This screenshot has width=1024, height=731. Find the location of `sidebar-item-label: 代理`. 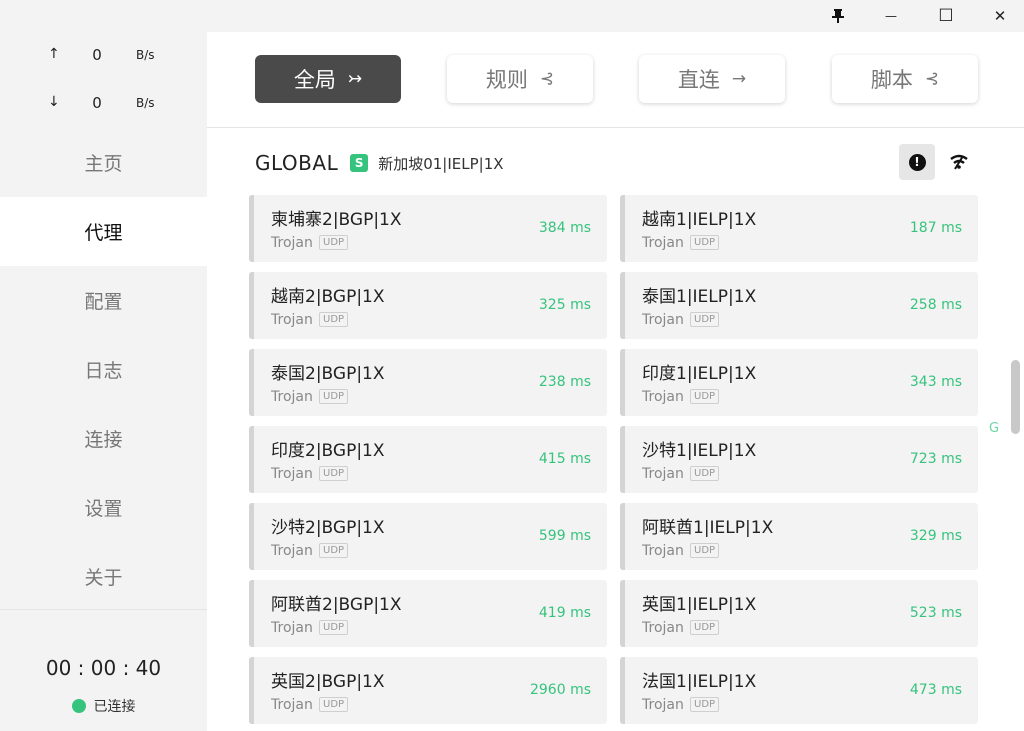

sidebar-item-label: 代理 is located at coordinates (103, 233).